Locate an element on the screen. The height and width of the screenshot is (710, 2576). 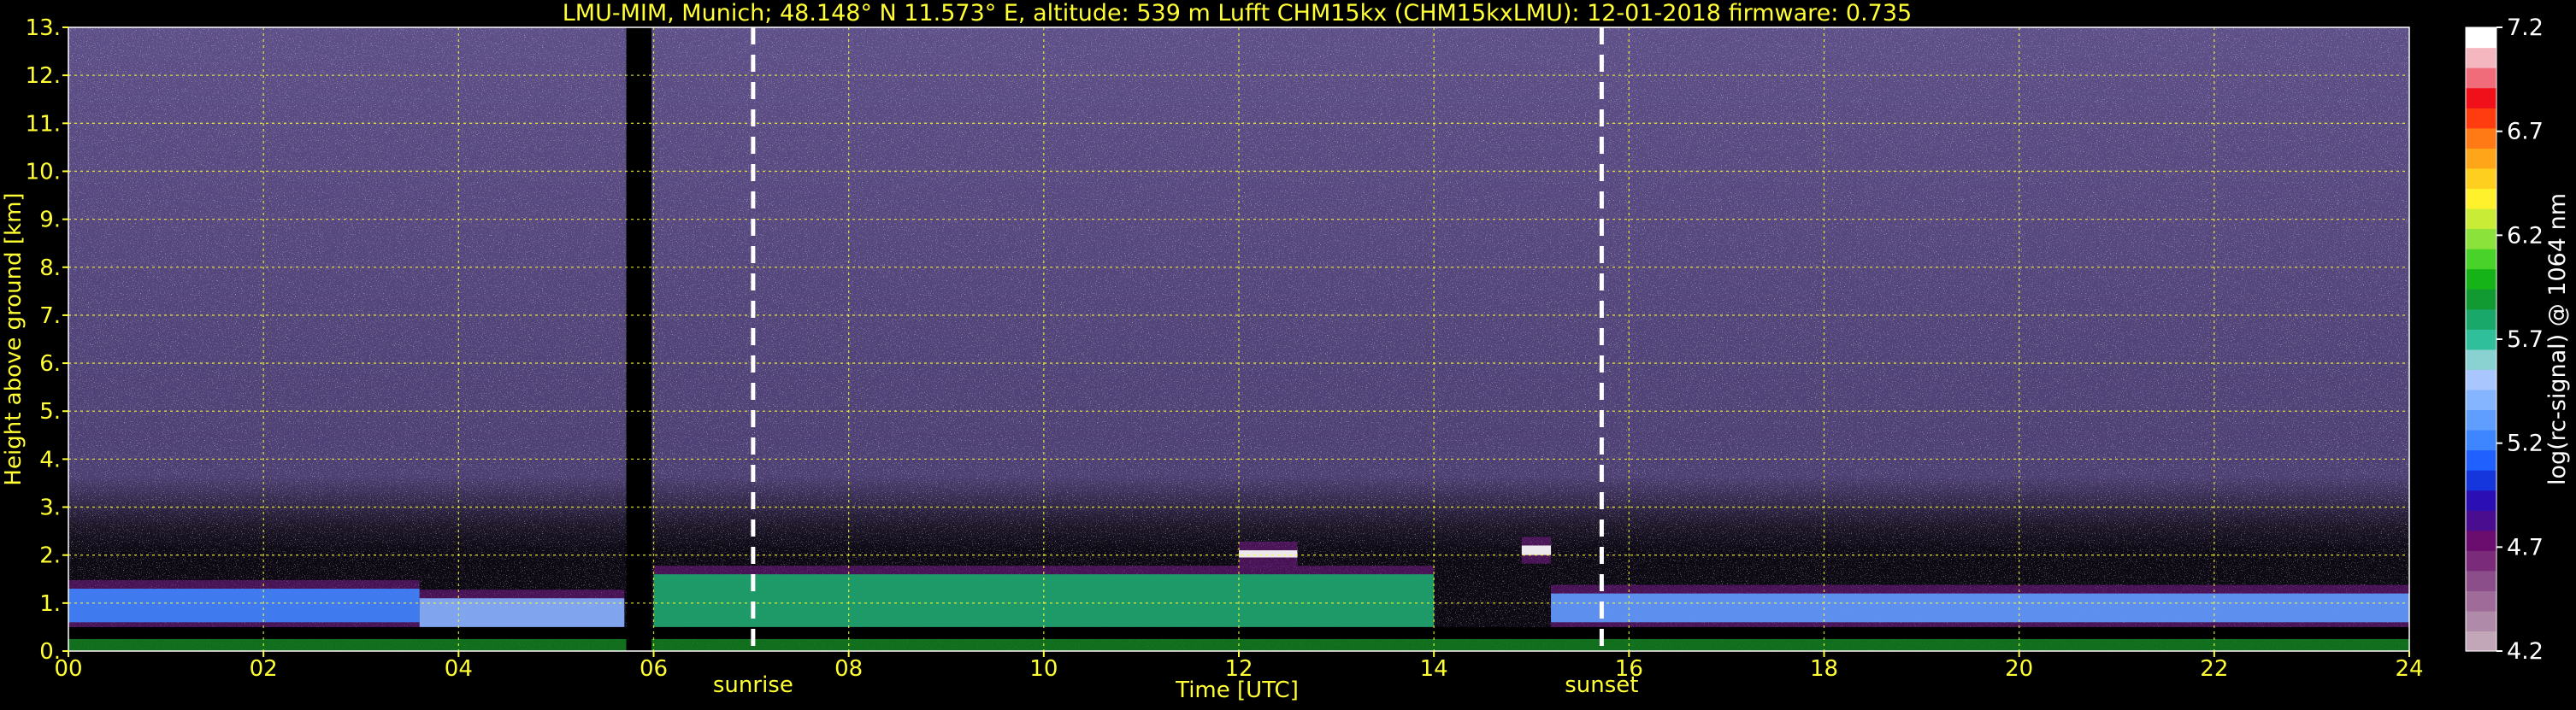
y-tick-label: 11. is located at coordinates (44, 124).